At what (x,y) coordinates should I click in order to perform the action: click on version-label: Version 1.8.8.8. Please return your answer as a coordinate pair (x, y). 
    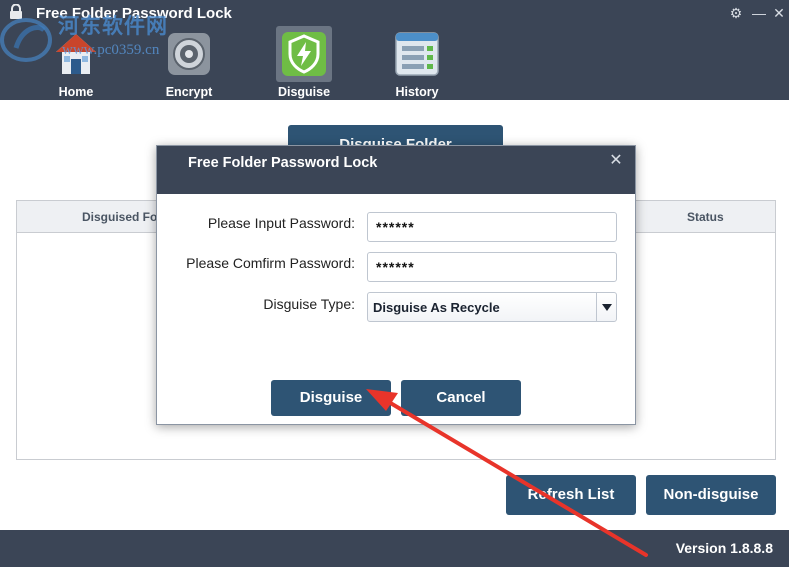
    Looking at the image, I should click on (724, 548).